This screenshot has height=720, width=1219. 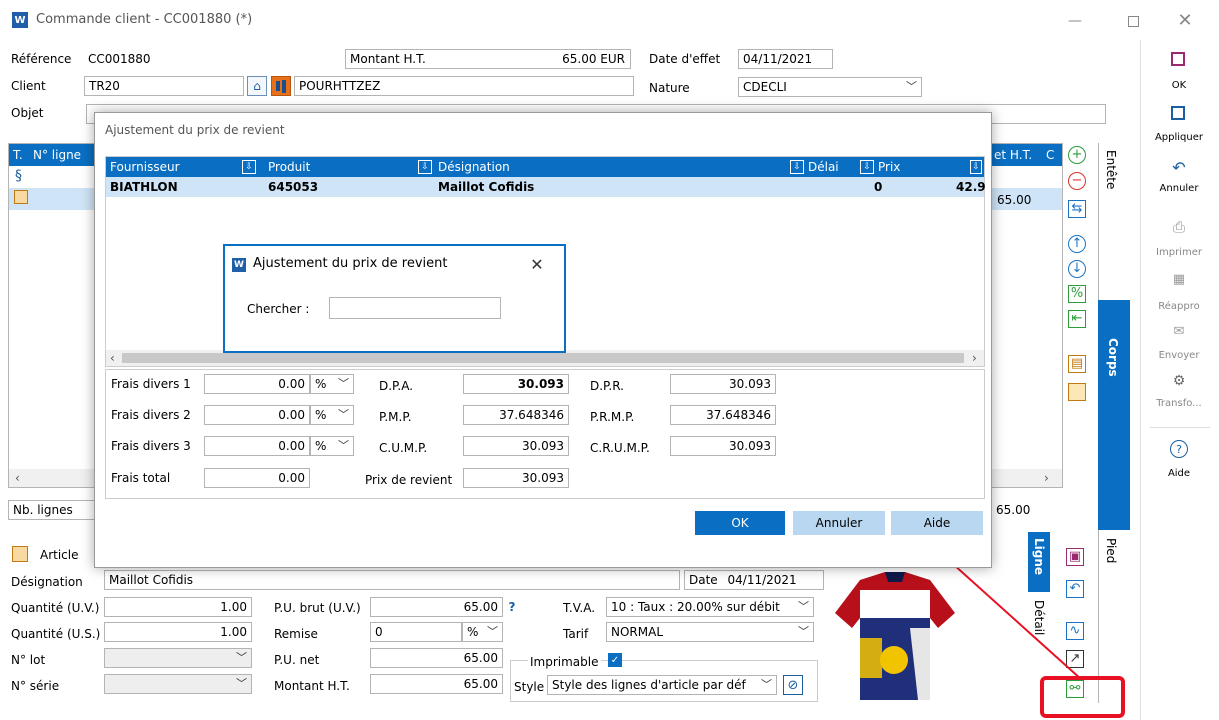 I want to click on send-icon: ✉, so click(x=1179, y=331).